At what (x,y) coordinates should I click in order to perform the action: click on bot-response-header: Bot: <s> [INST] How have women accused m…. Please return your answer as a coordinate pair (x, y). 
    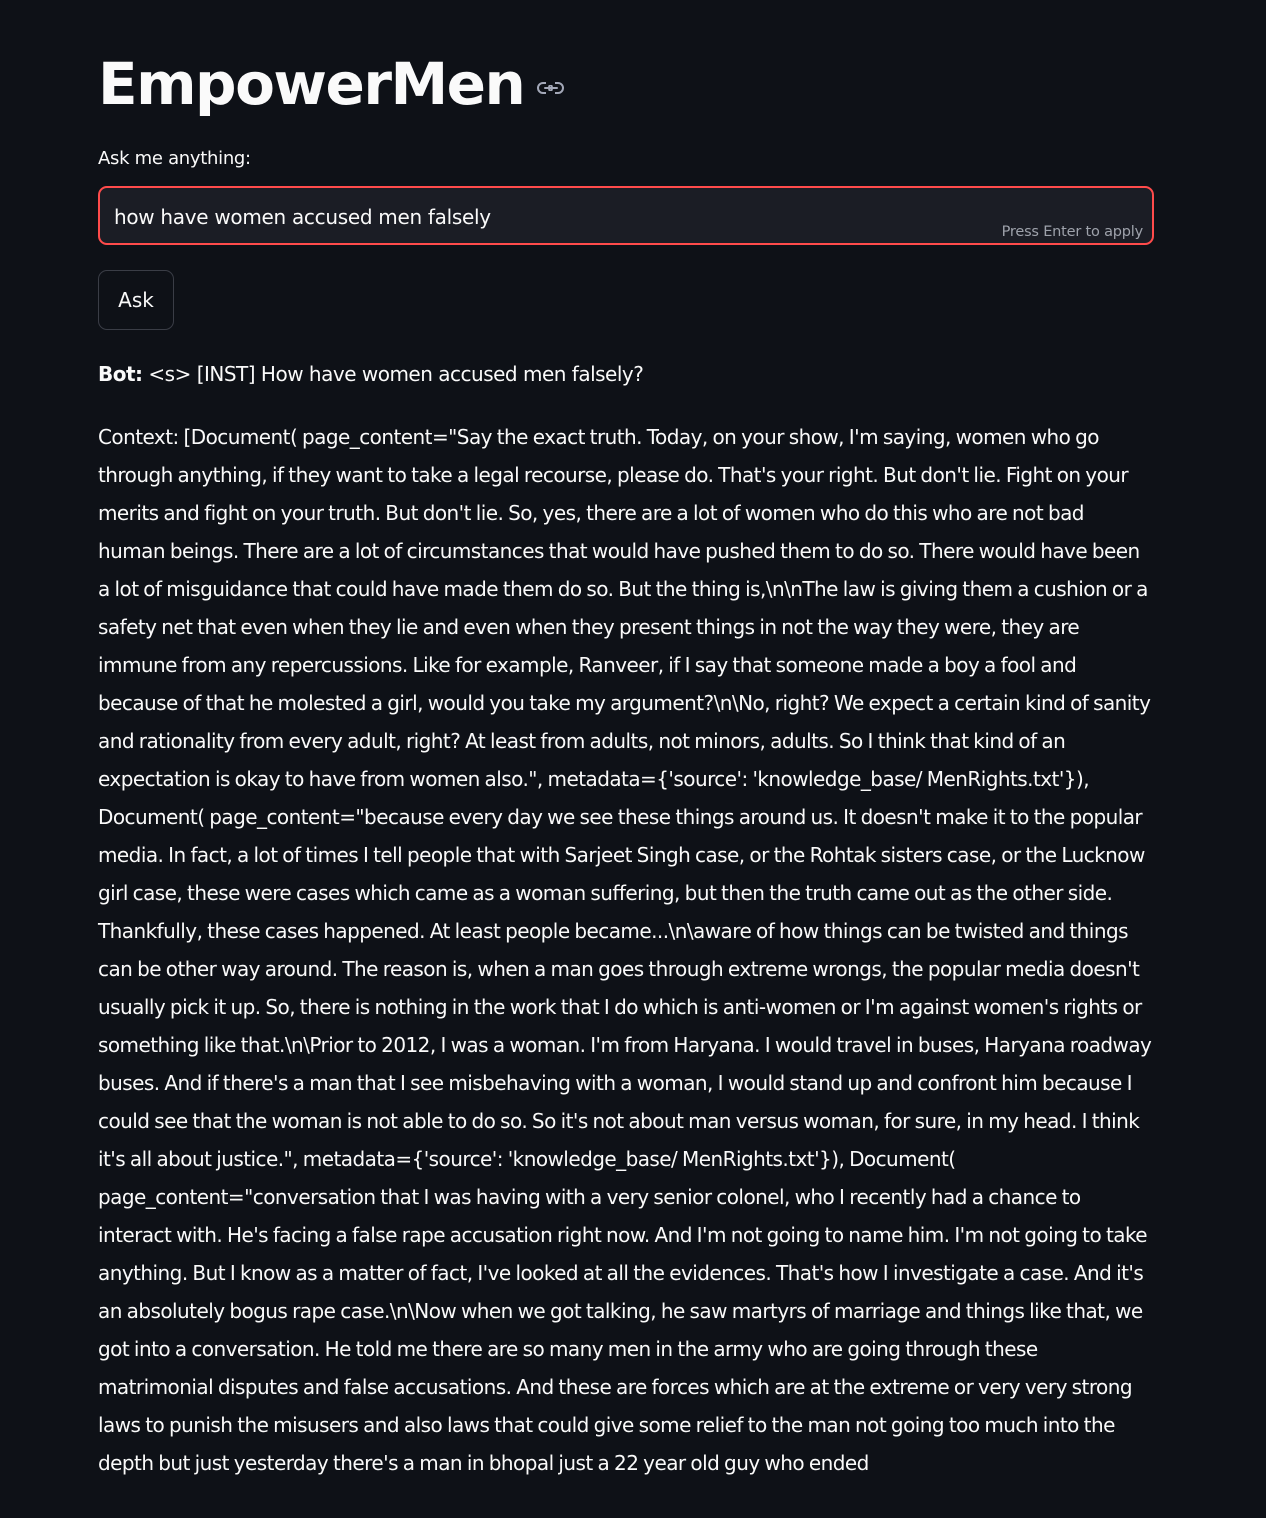
    Looking at the image, I should click on (628, 374).